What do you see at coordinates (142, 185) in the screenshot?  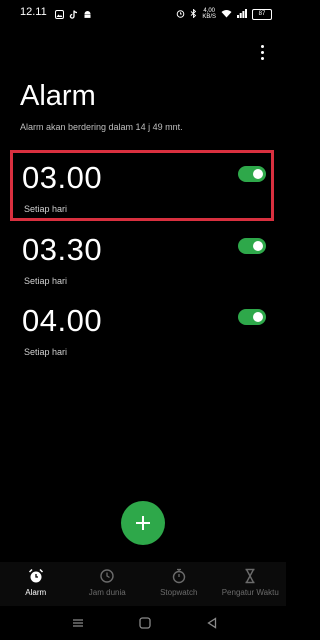 I see `highlight-box` at bounding box center [142, 185].